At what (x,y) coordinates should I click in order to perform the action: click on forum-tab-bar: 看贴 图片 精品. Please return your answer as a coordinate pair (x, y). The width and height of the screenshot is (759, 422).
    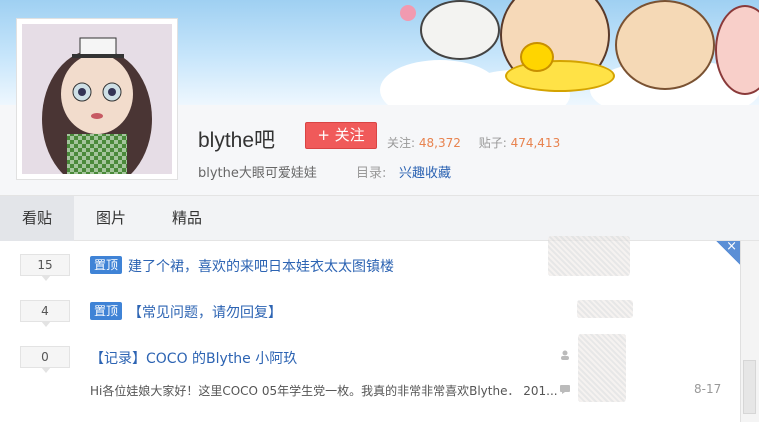
    Looking at the image, I should click on (379, 218).